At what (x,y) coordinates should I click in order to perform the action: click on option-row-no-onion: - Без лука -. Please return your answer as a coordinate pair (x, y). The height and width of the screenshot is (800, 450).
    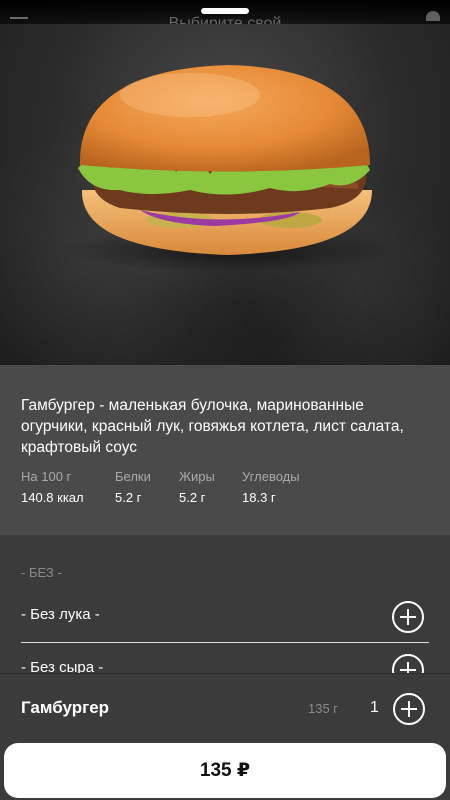
    Looking at the image, I should click on (225, 617).